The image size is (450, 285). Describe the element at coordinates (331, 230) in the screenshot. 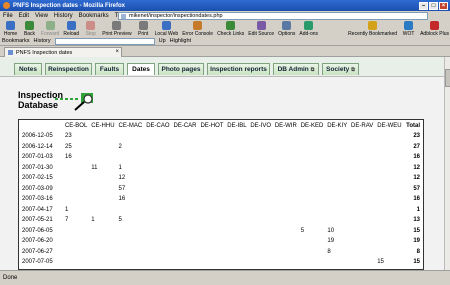

I see `count-cell: 10` at that location.